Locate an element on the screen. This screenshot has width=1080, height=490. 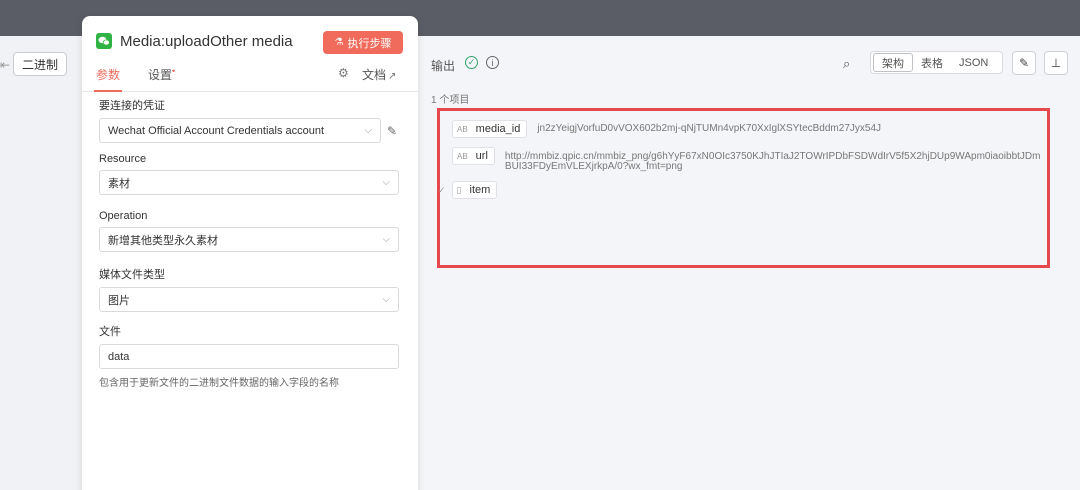
key-chip-item: ▯ item is located at coordinates (474, 190).